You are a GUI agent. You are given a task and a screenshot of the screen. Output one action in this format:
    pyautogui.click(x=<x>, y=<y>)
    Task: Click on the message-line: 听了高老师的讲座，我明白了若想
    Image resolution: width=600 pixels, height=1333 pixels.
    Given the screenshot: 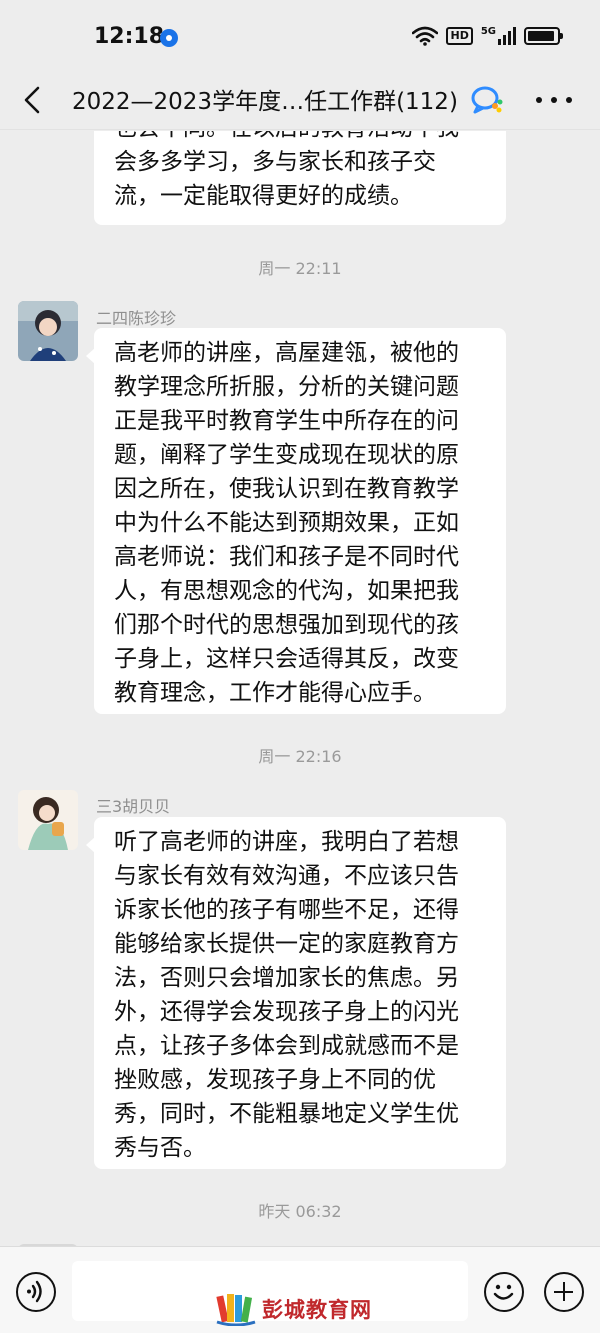 What is the action you would take?
    pyautogui.click(x=286, y=842)
    